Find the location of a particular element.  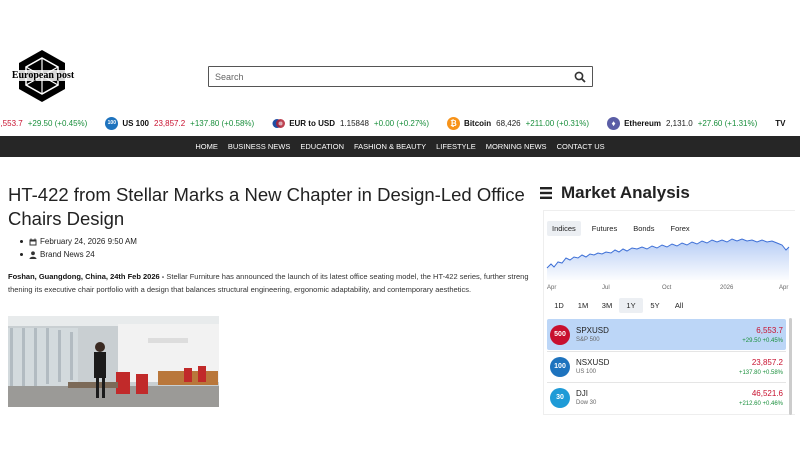

row-values: 46,521.6 +212.60 +0.46% is located at coordinates (761, 398).